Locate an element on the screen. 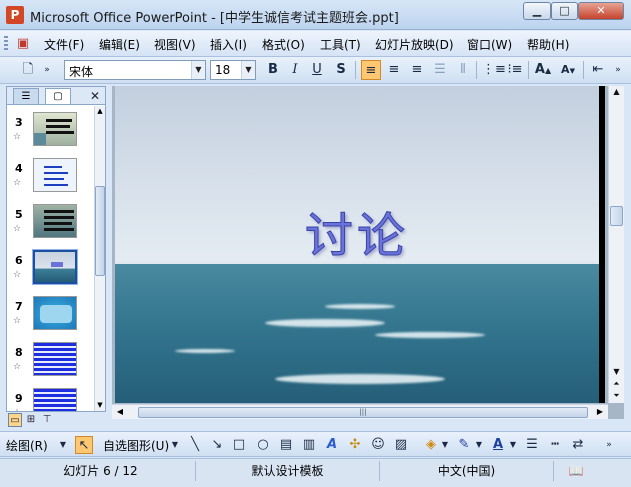 The width and height of the screenshot is (631, 487). menu-insert: 插入(I) is located at coordinates (228, 44).